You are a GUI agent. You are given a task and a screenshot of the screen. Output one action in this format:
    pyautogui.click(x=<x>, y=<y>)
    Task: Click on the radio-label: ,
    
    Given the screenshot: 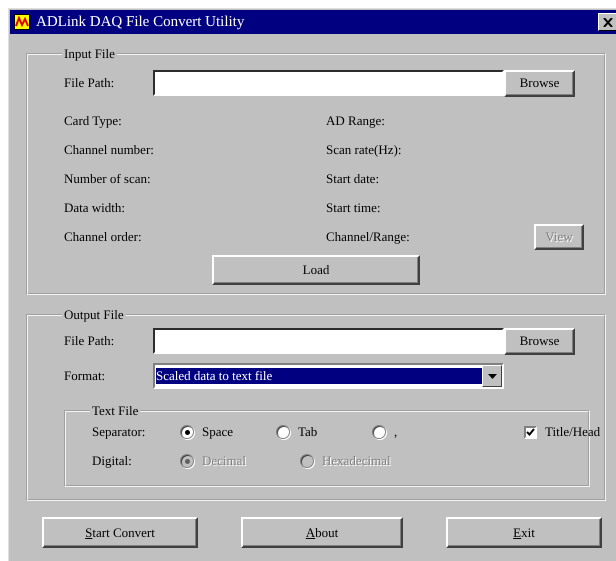 What is the action you would take?
    pyautogui.click(x=396, y=432)
    